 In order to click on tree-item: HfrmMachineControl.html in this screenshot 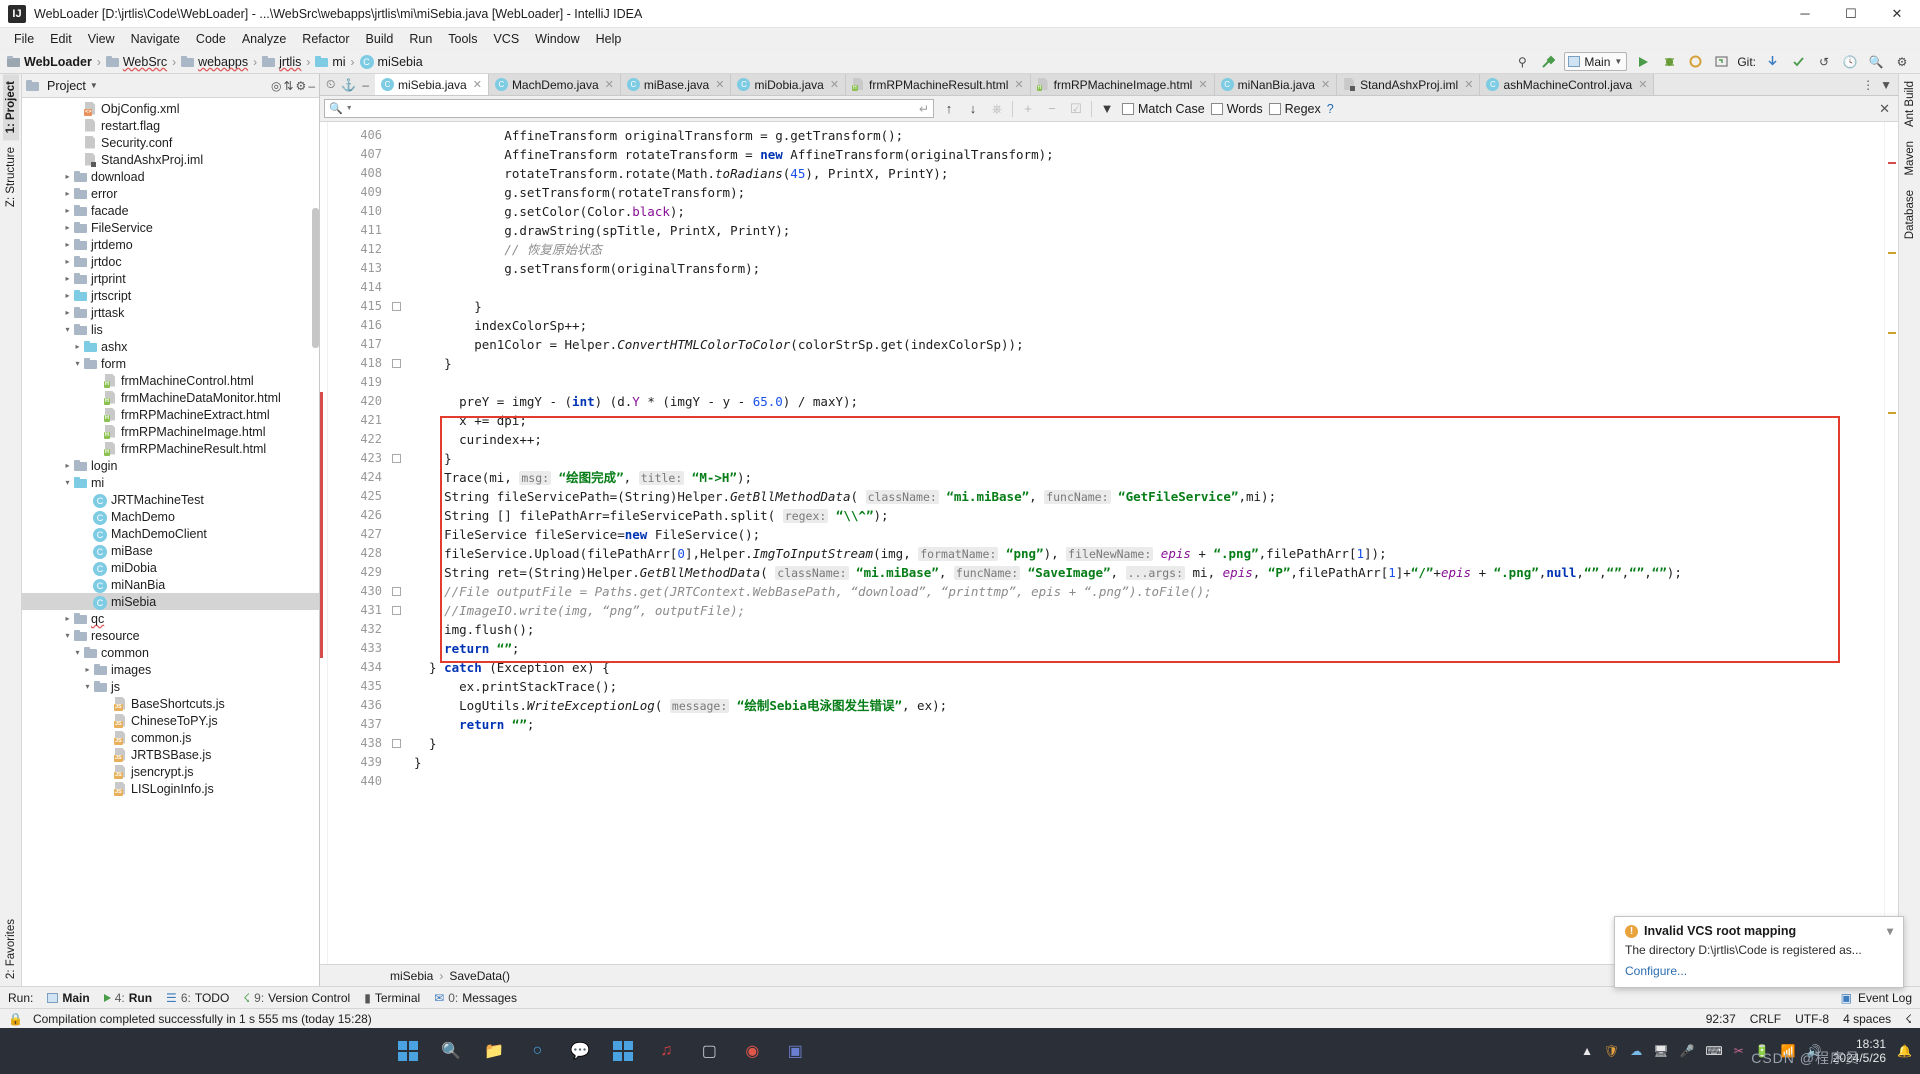, I will do `click(170, 380)`.